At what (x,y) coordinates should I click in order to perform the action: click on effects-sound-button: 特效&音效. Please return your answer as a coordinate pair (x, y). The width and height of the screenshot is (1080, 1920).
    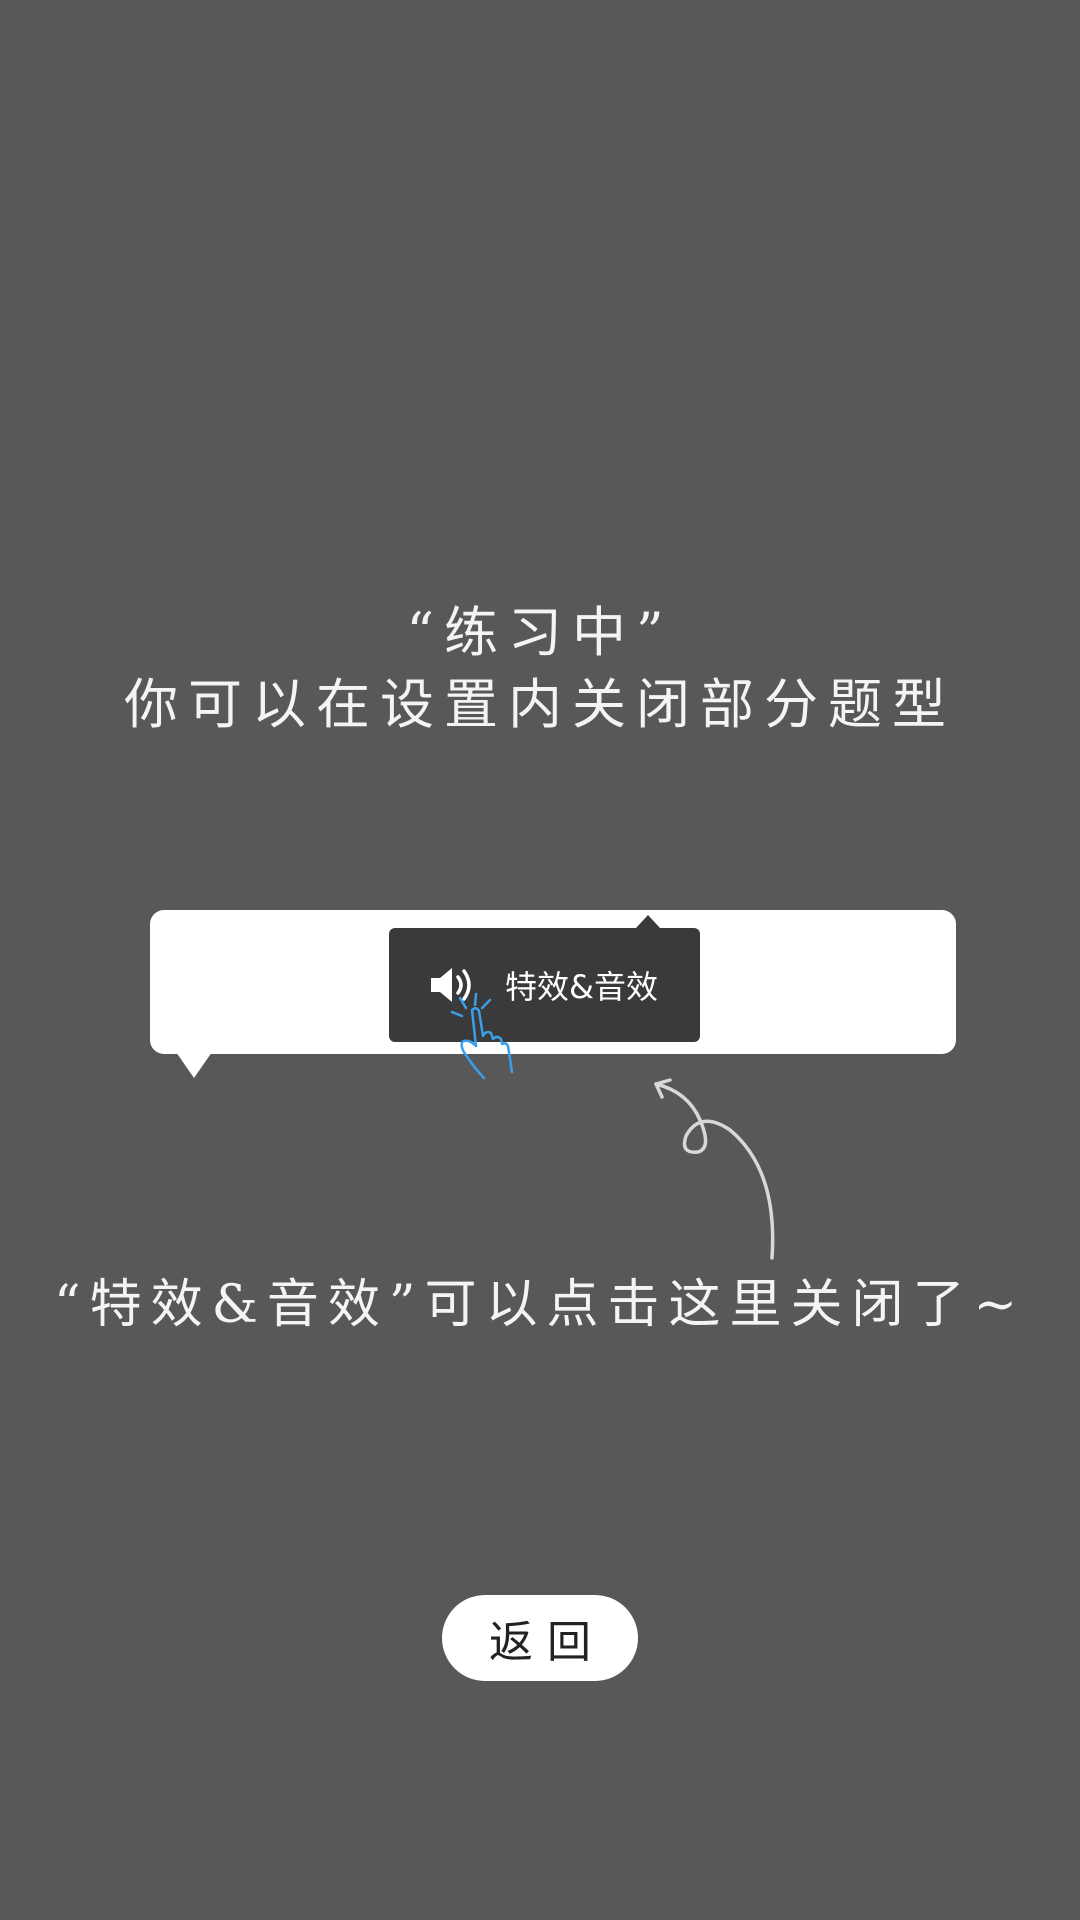
    Looking at the image, I should click on (544, 985).